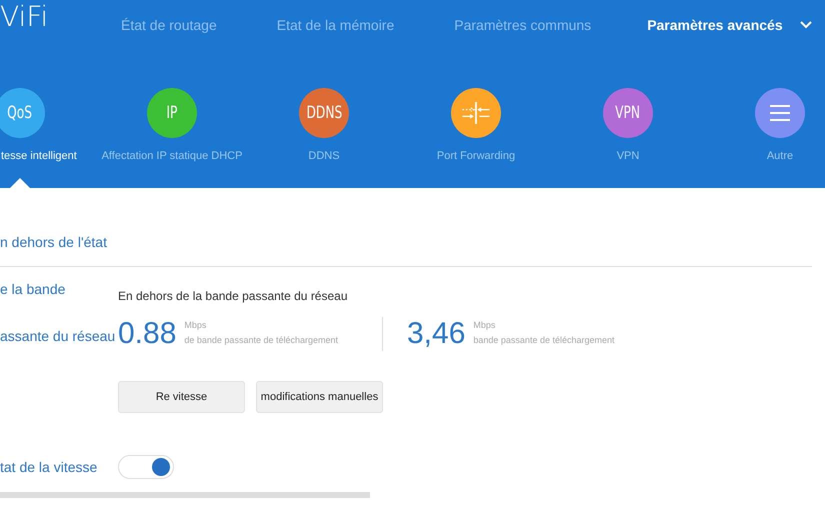  I want to click on feature-icon: VPN, so click(628, 113).